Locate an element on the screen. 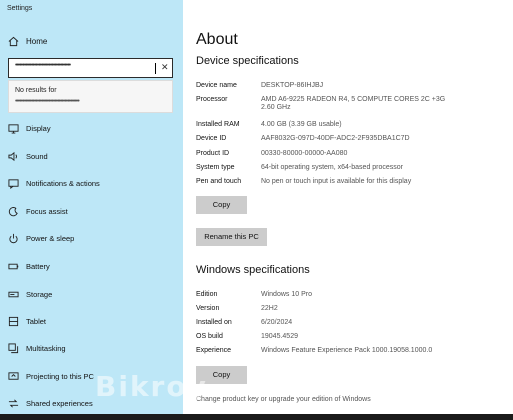 The height and width of the screenshot is (420, 513). multitasking-icon is located at coordinates (13, 348).